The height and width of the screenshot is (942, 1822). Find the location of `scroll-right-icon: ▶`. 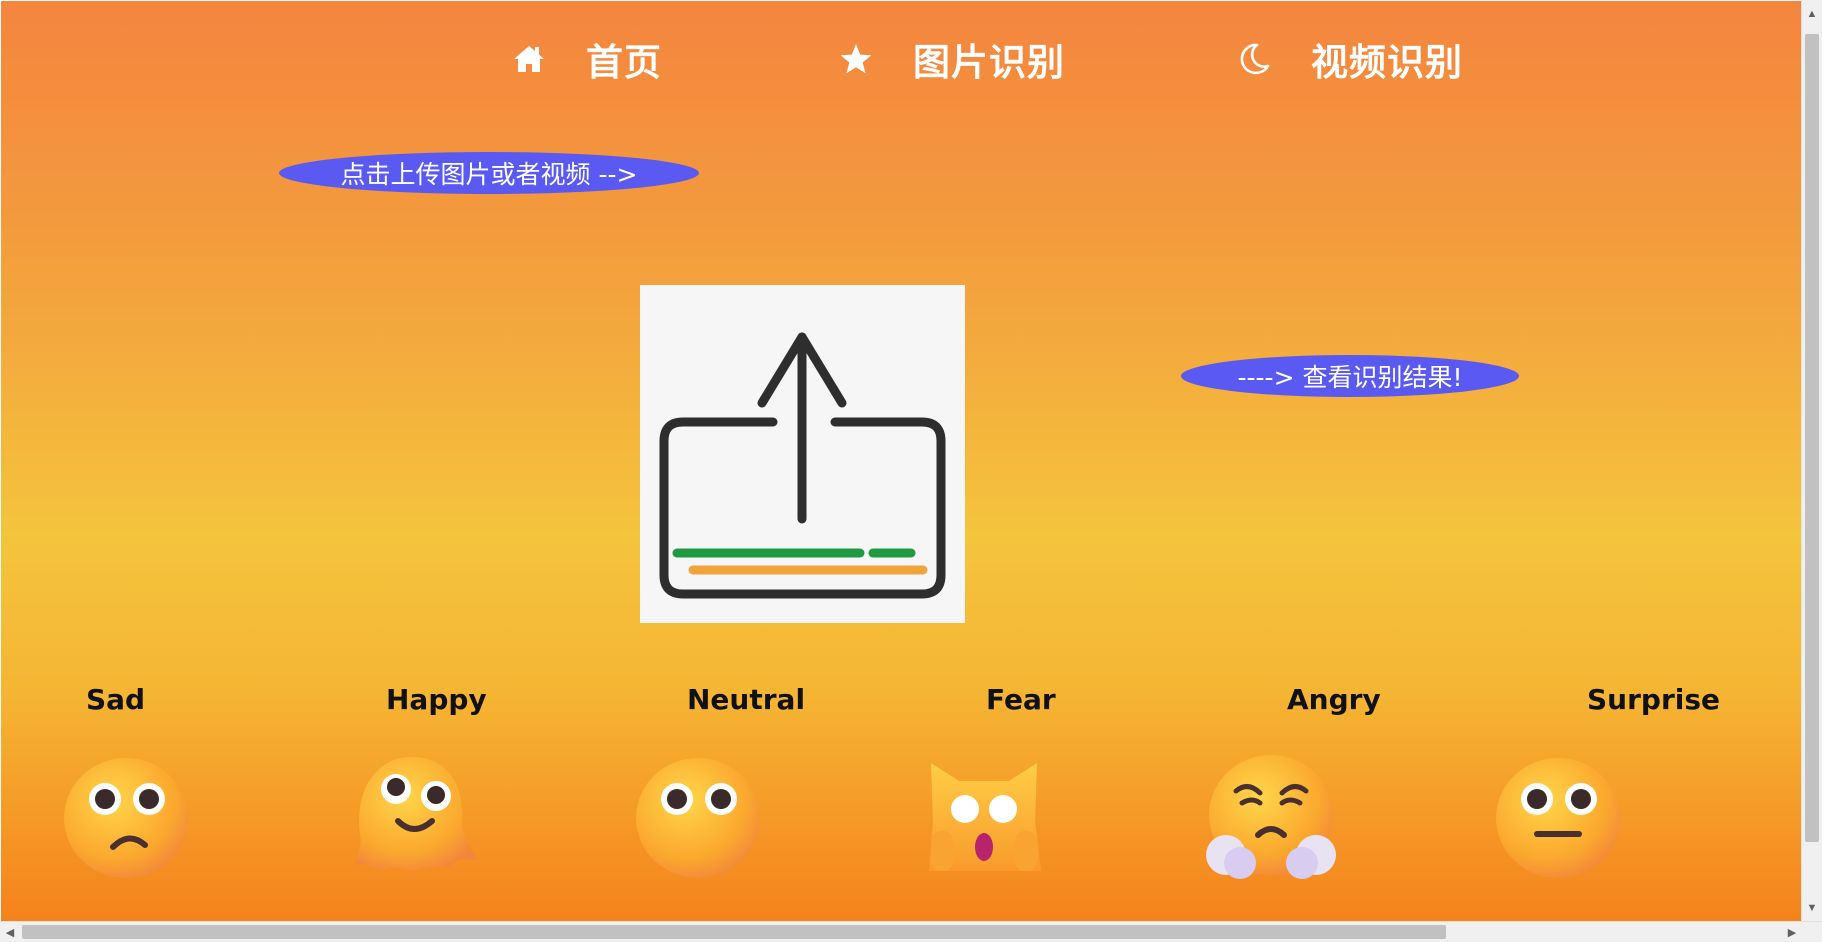

scroll-right-icon: ▶ is located at coordinates (1792, 932).